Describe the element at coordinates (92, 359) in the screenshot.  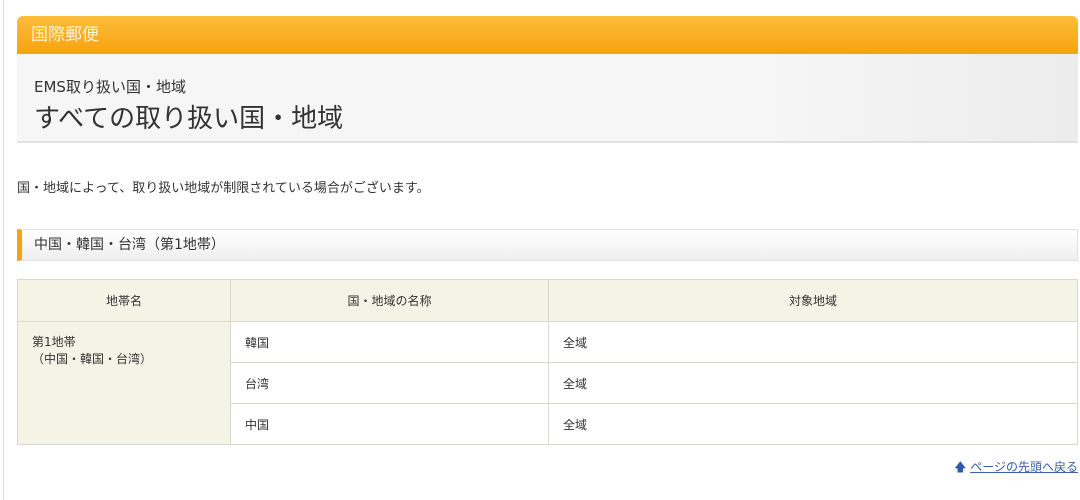
I see `zone-countries: （中国・韓国・台湾）` at that location.